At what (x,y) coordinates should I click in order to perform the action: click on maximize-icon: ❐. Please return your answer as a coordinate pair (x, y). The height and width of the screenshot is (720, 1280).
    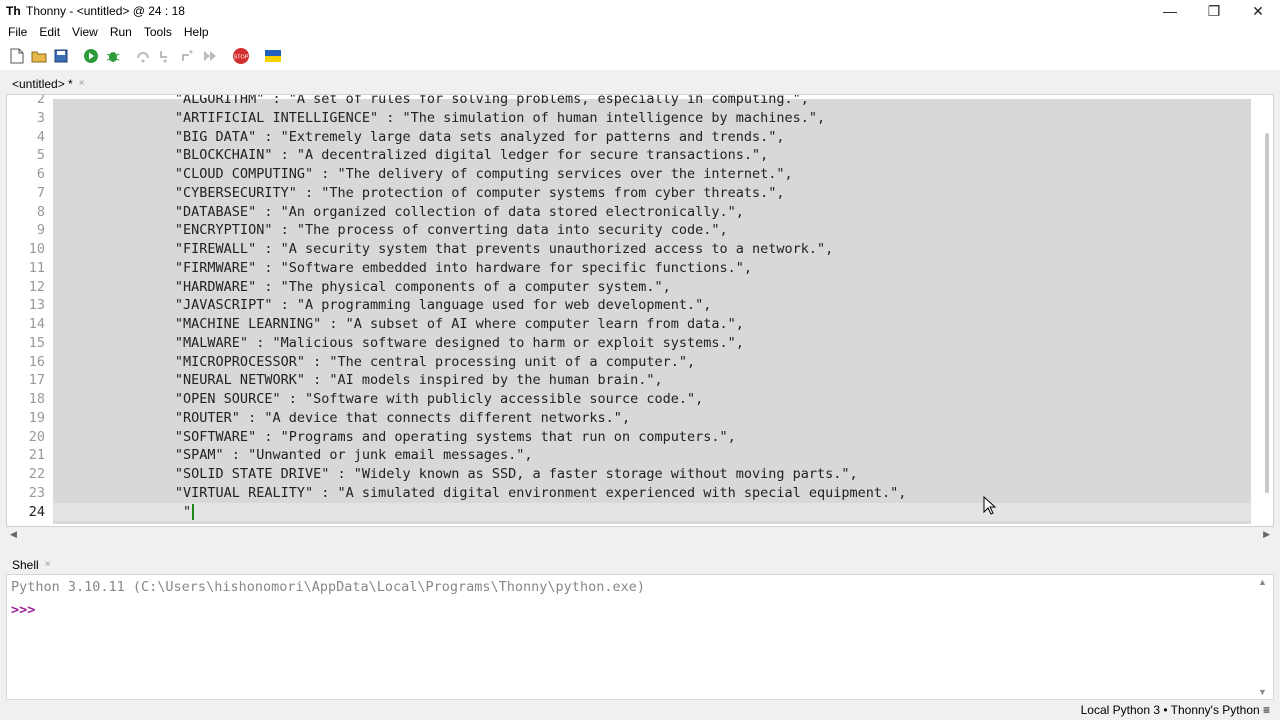
    Looking at the image, I should click on (1214, 11).